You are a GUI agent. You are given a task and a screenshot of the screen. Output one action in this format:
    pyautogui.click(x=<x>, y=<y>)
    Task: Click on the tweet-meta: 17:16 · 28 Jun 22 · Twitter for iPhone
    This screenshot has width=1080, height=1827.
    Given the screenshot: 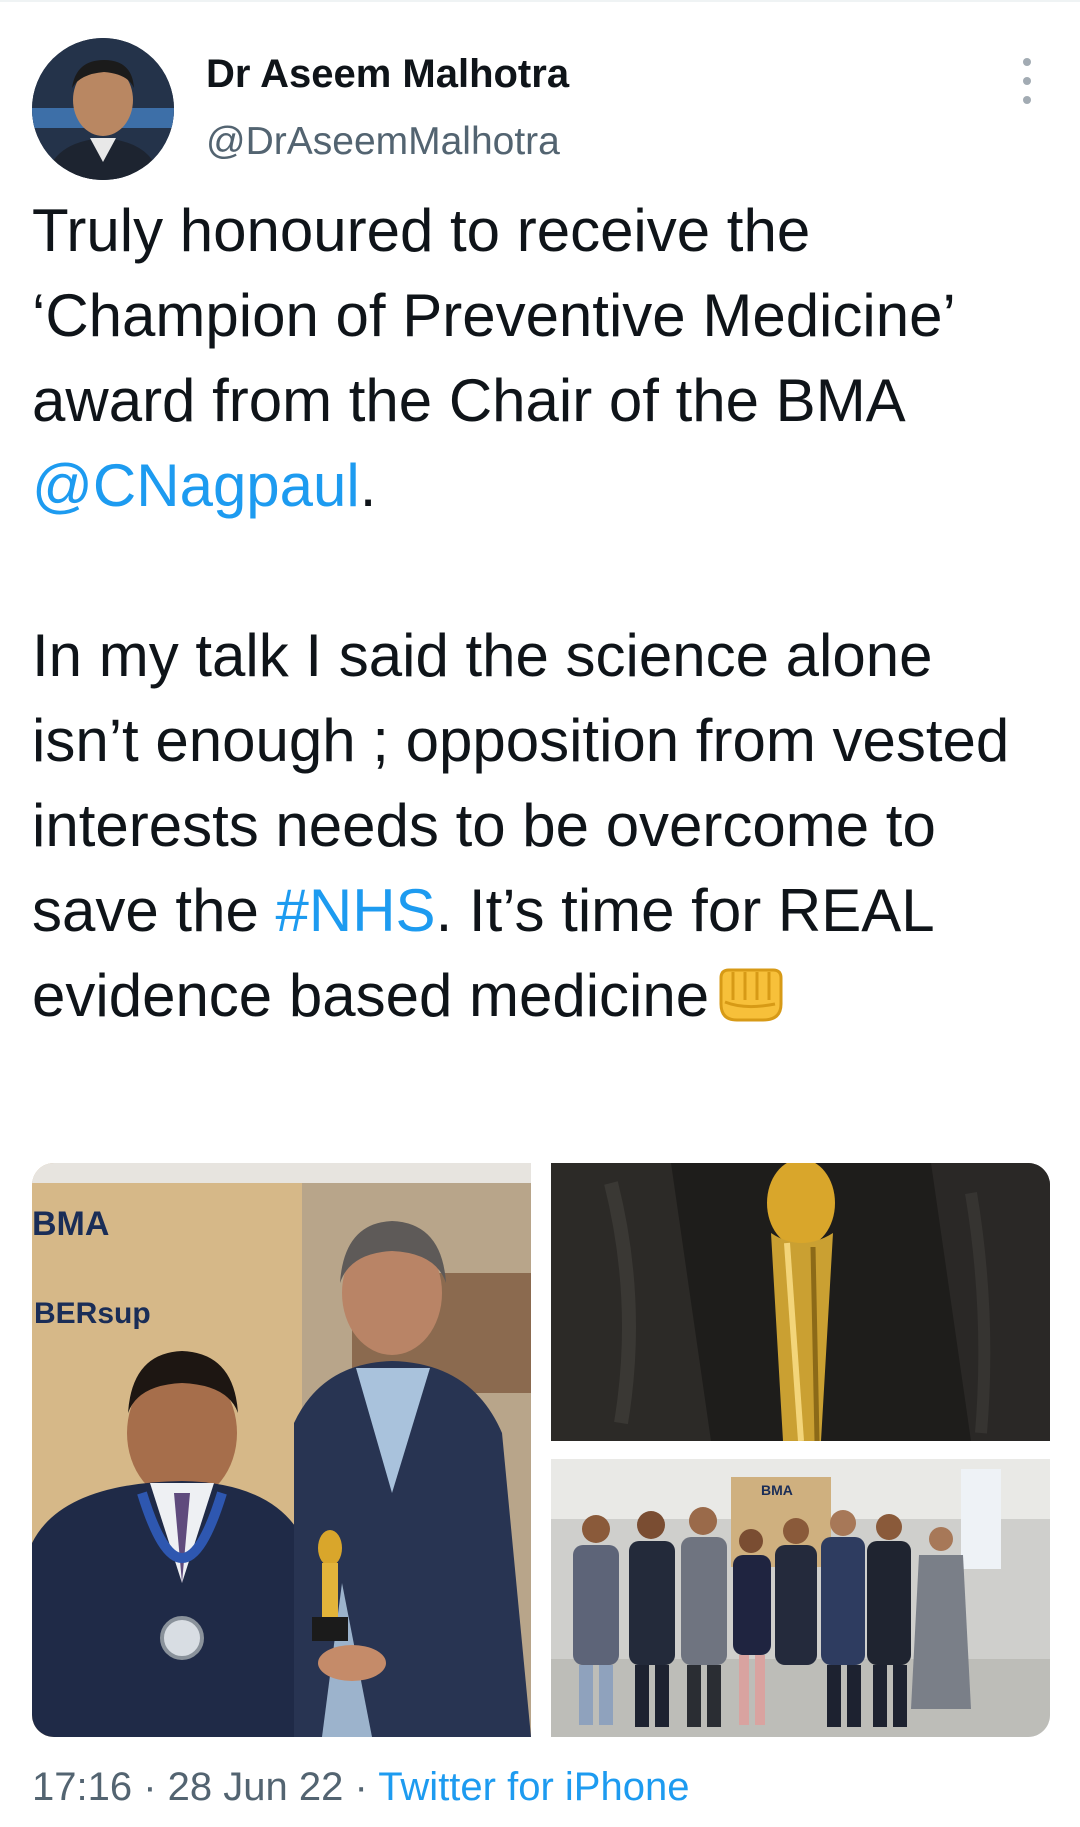 What is the action you would take?
    pyautogui.click(x=360, y=1787)
    